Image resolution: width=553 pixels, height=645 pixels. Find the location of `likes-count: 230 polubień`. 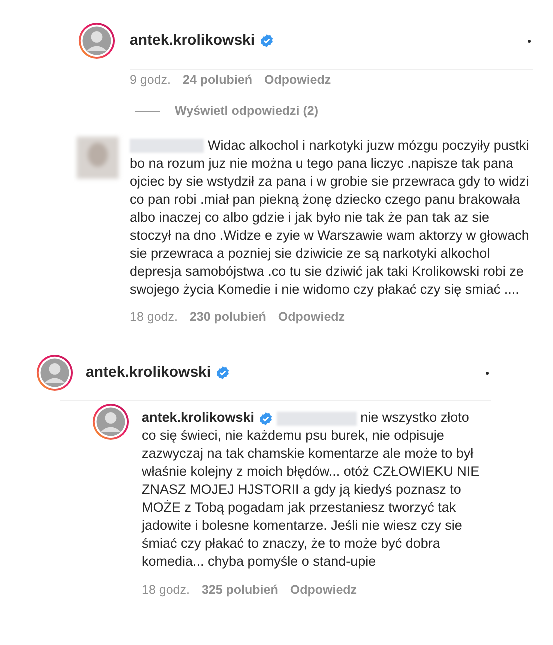

likes-count: 230 polubień is located at coordinates (228, 317).